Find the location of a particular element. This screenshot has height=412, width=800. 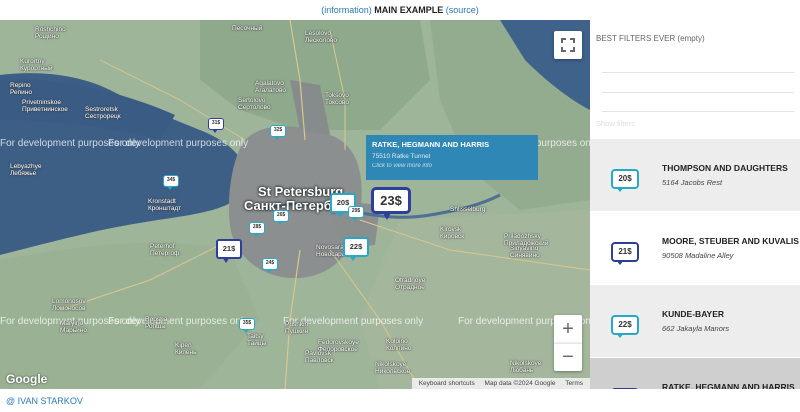

filters-title: BEST FILTERS EVER (empty) is located at coordinates (650, 38).